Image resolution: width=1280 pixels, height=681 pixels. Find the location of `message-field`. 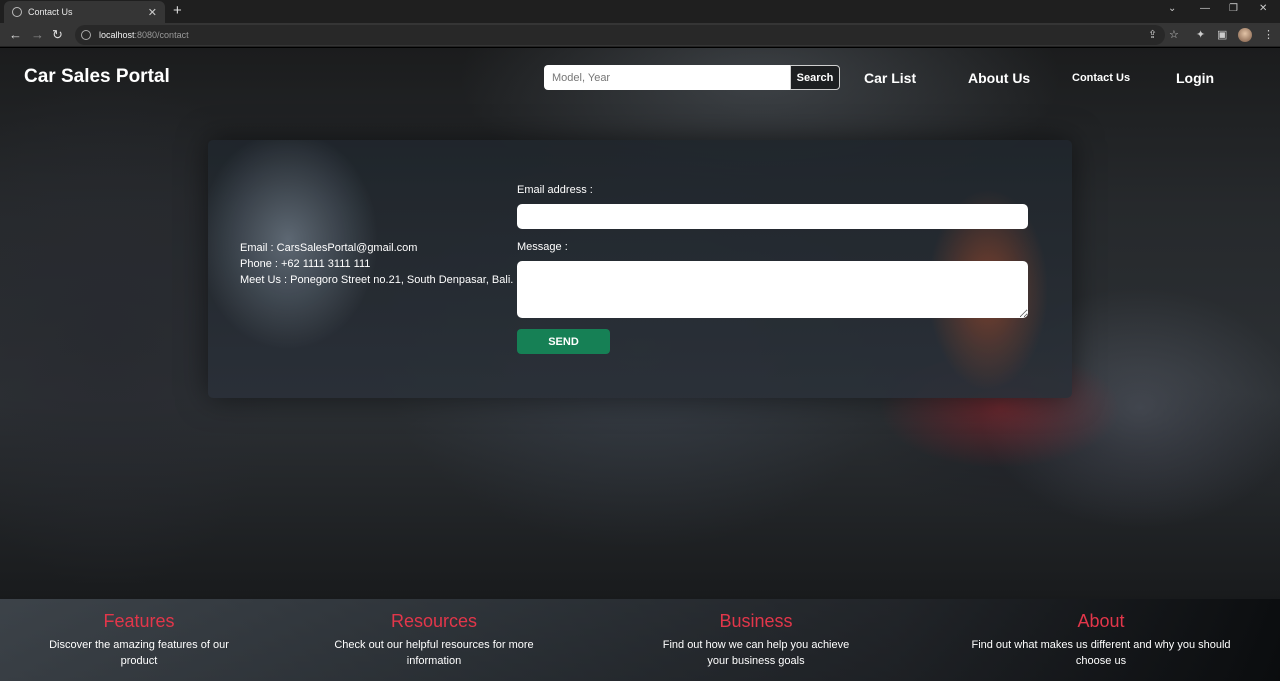

message-field is located at coordinates (772, 289).